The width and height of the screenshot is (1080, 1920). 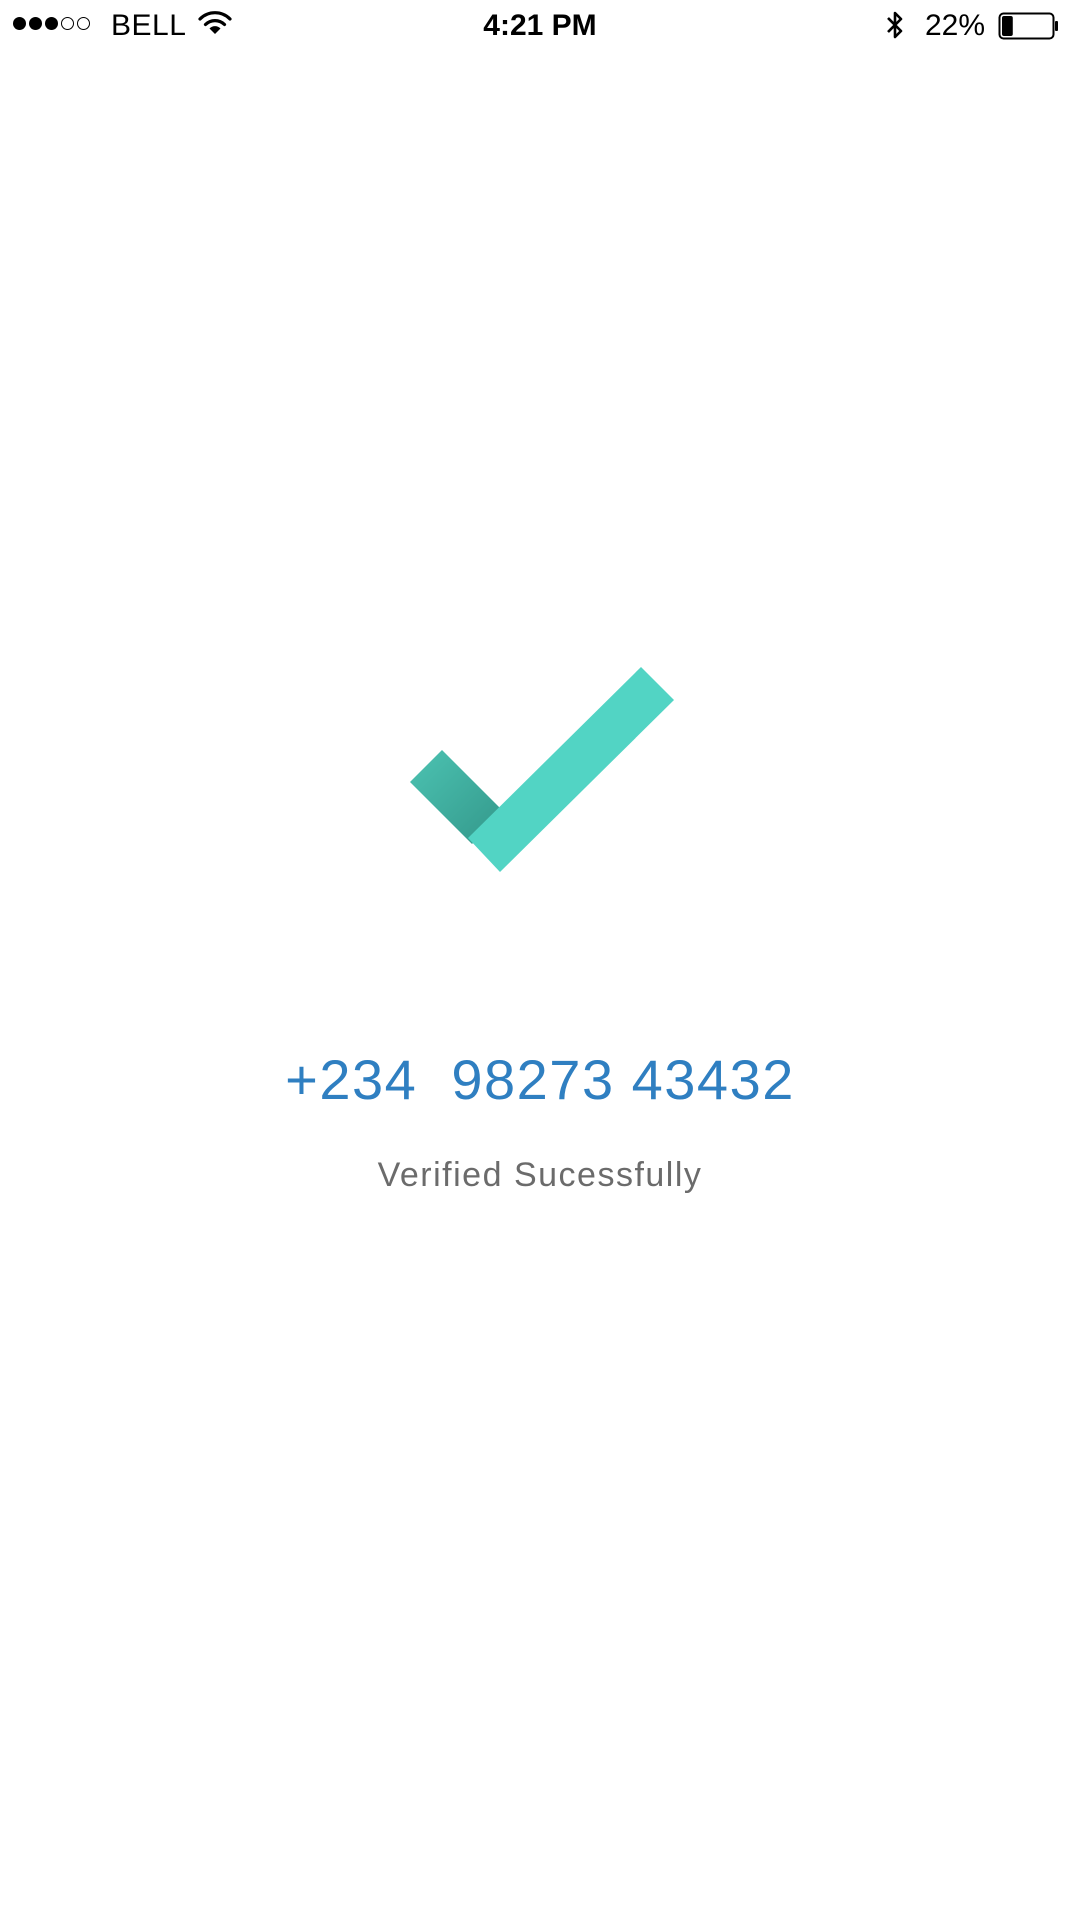 What do you see at coordinates (540, 1079) in the screenshot?
I see `phone-number: +234 98273 43432` at bounding box center [540, 1079].